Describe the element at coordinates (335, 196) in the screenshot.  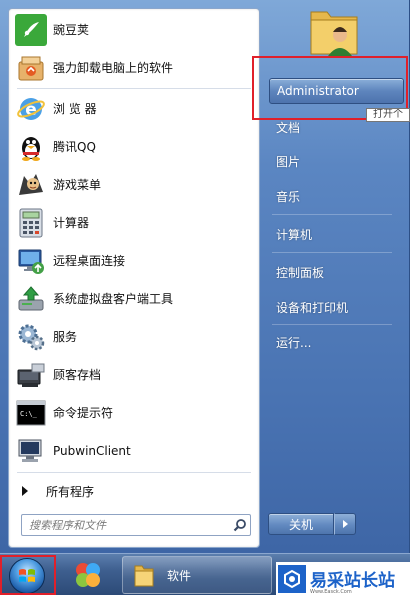
I see `place-music: 音乐` at that location.